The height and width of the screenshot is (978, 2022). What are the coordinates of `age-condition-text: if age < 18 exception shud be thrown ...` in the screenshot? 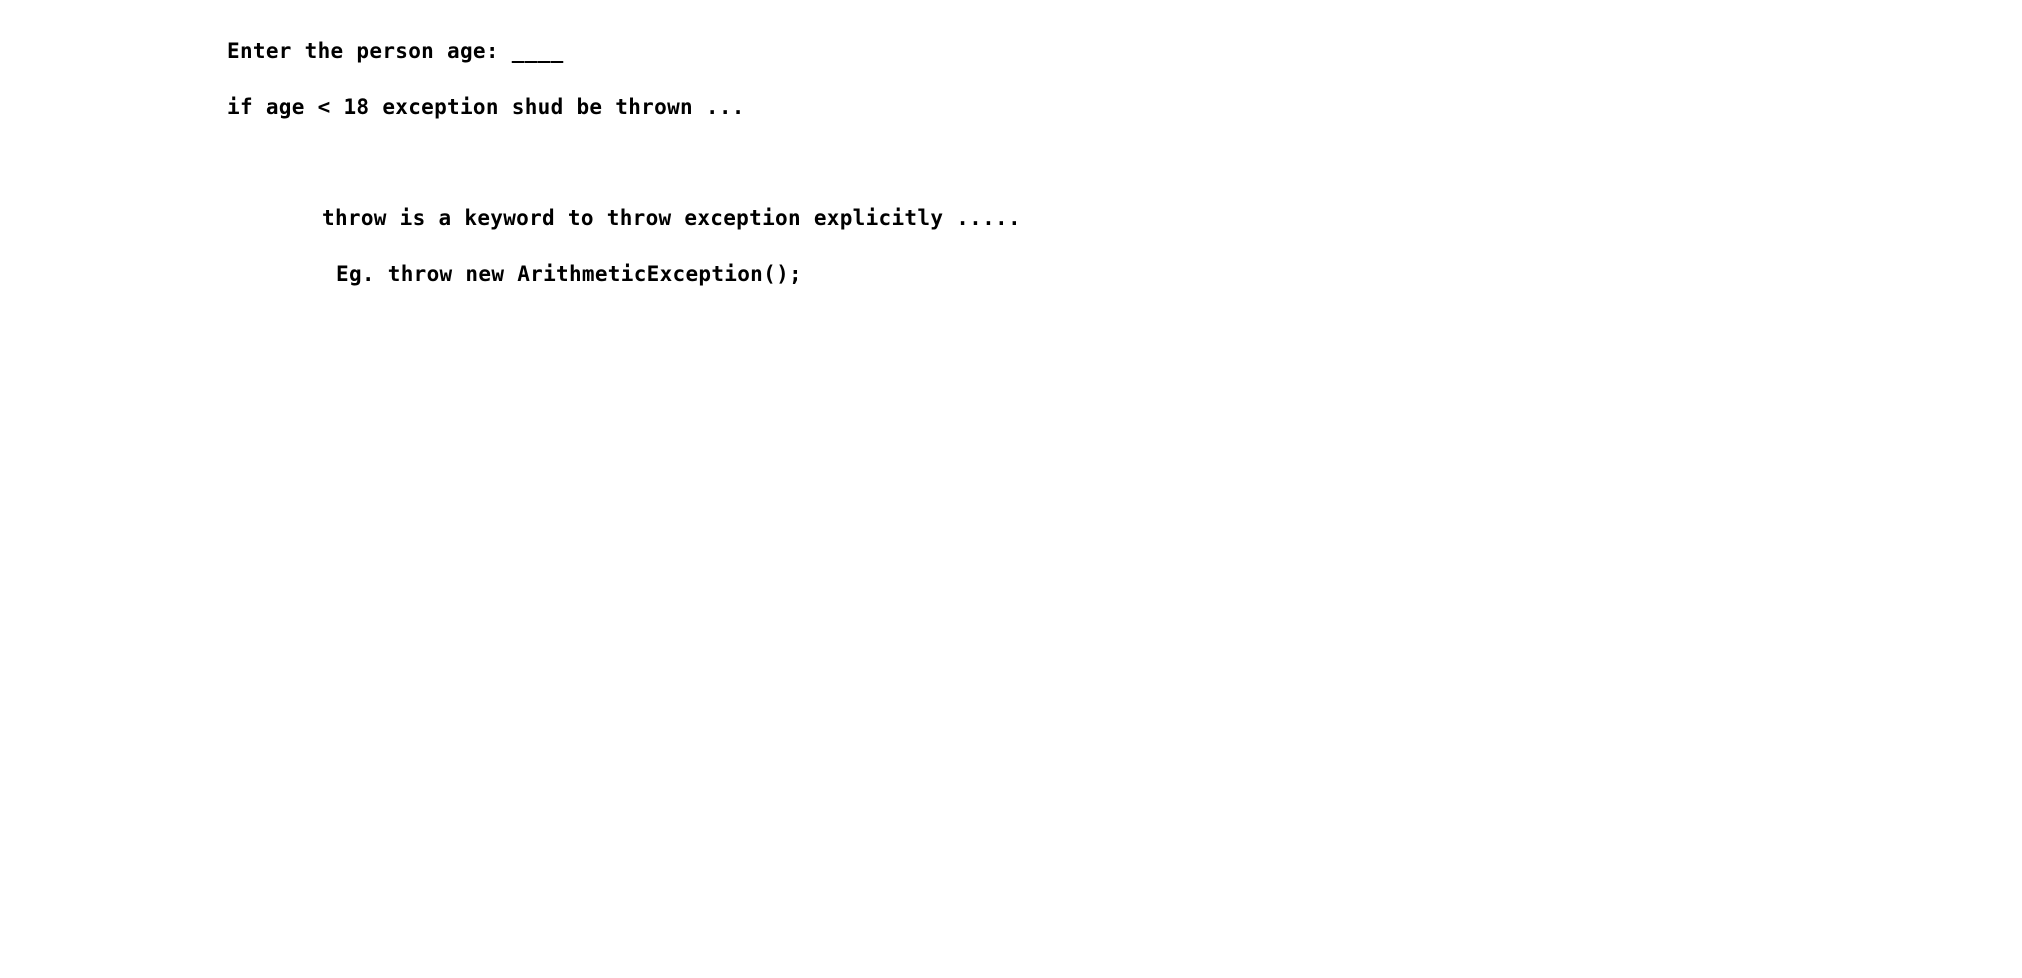 It's located at (486, 107).